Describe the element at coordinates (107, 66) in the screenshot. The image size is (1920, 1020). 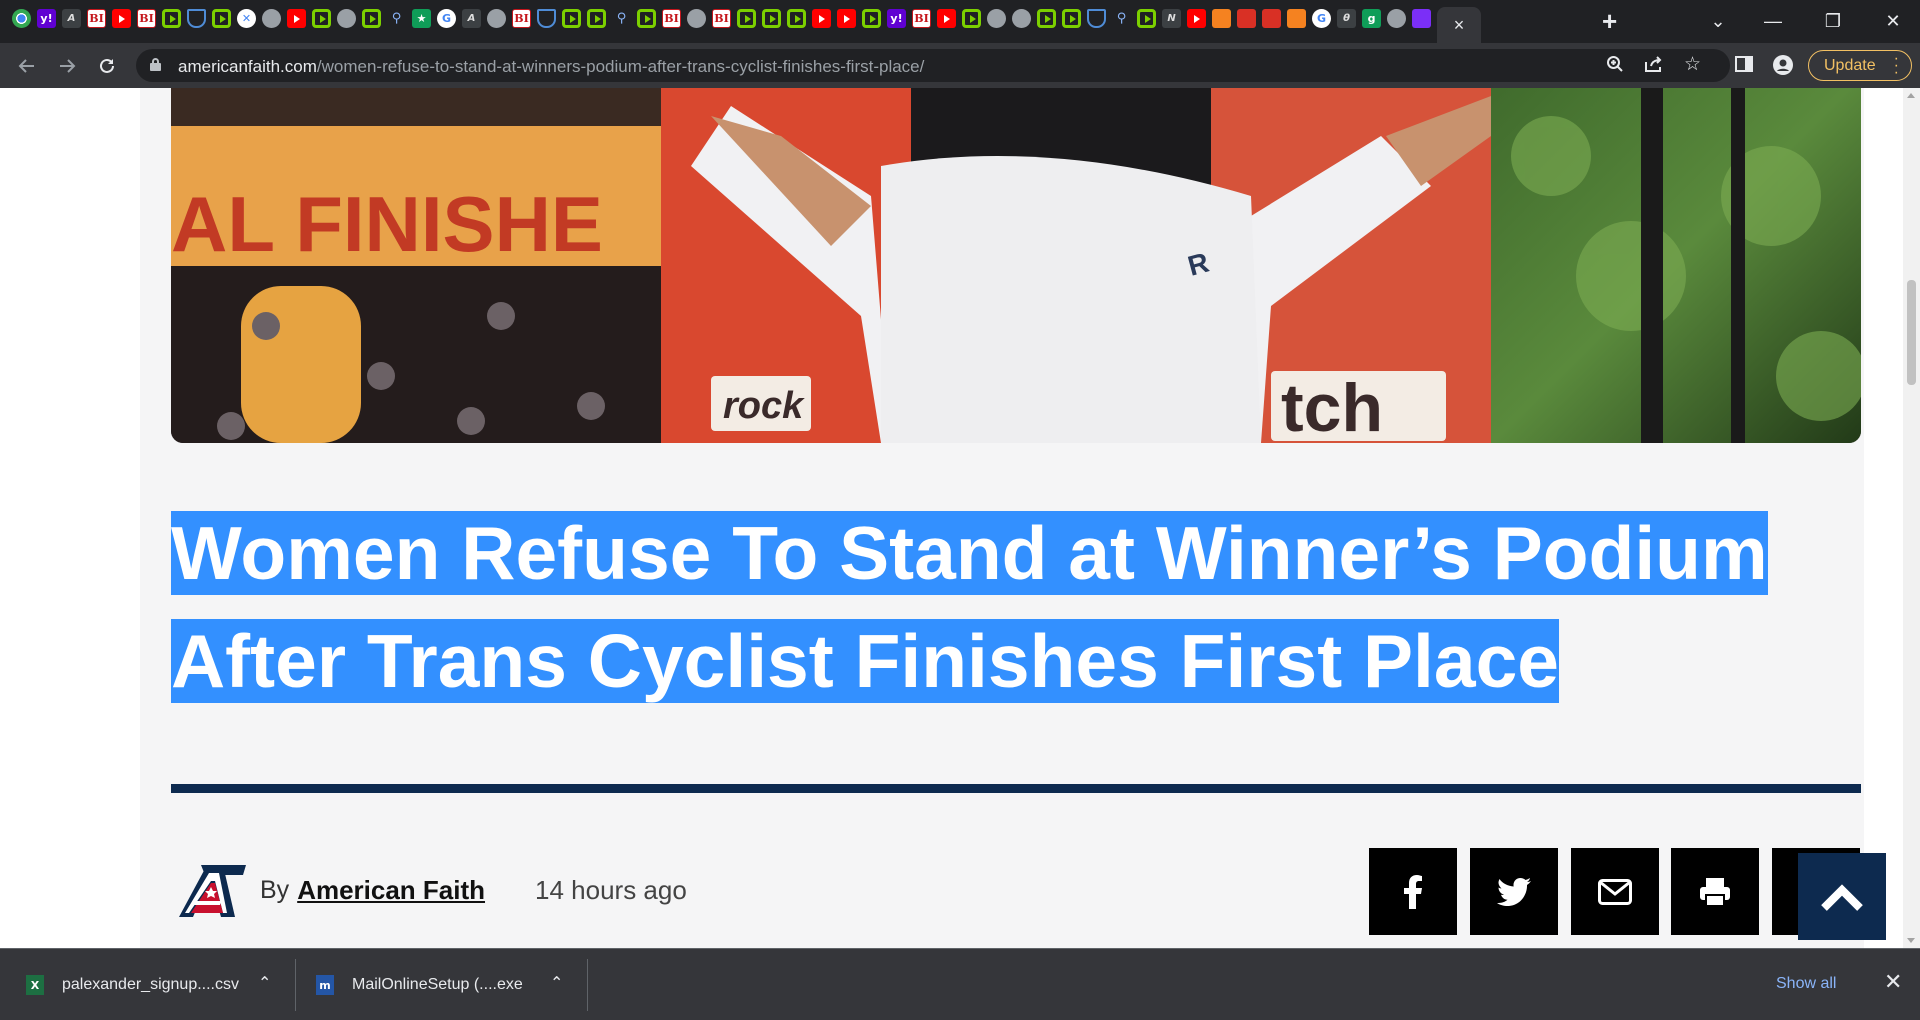
I see `reload-button` at that location.